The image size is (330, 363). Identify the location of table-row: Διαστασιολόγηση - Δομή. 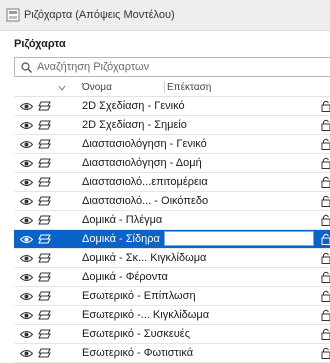
(172, 163).